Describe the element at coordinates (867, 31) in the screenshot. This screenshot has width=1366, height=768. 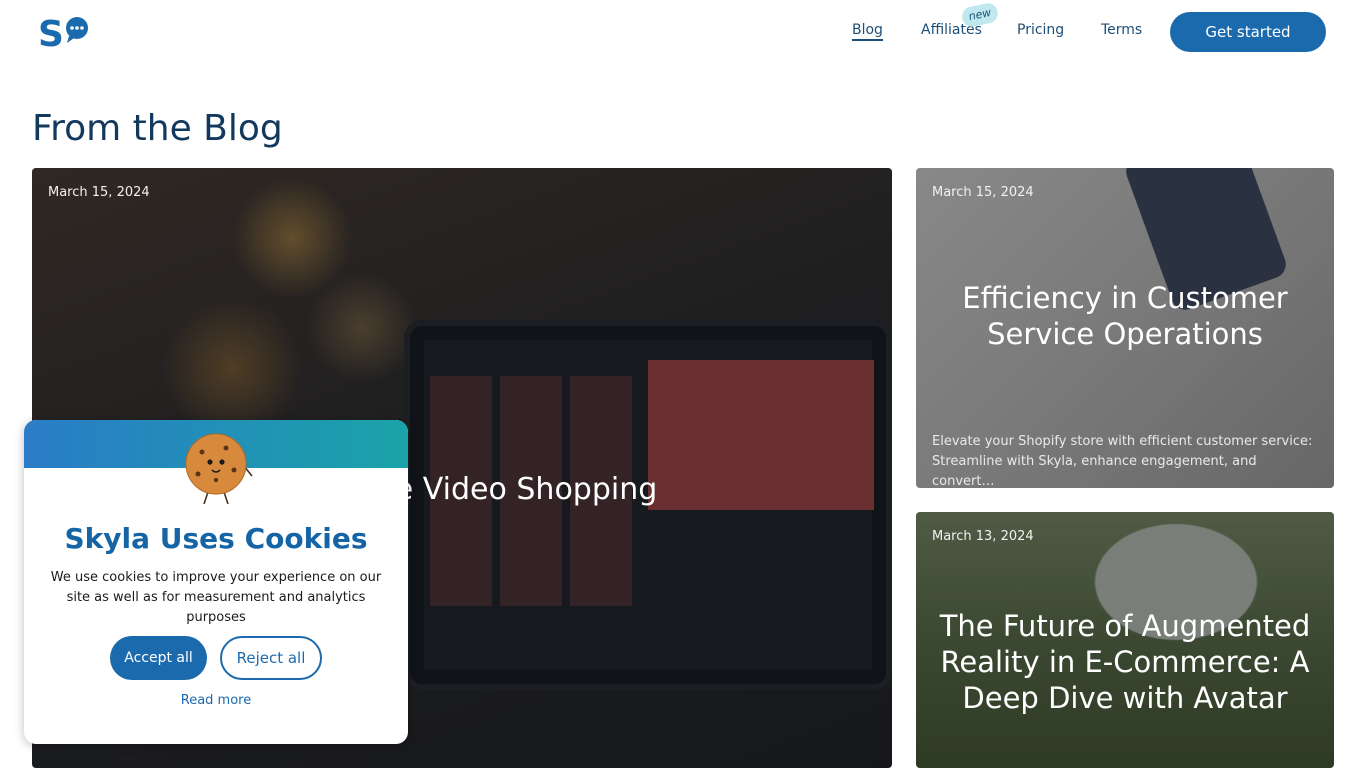
I see `nav-blog: Blog` at that location.